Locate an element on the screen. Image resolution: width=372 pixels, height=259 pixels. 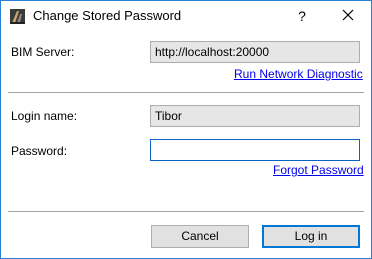
close-button is located at coordinates (348, 16).